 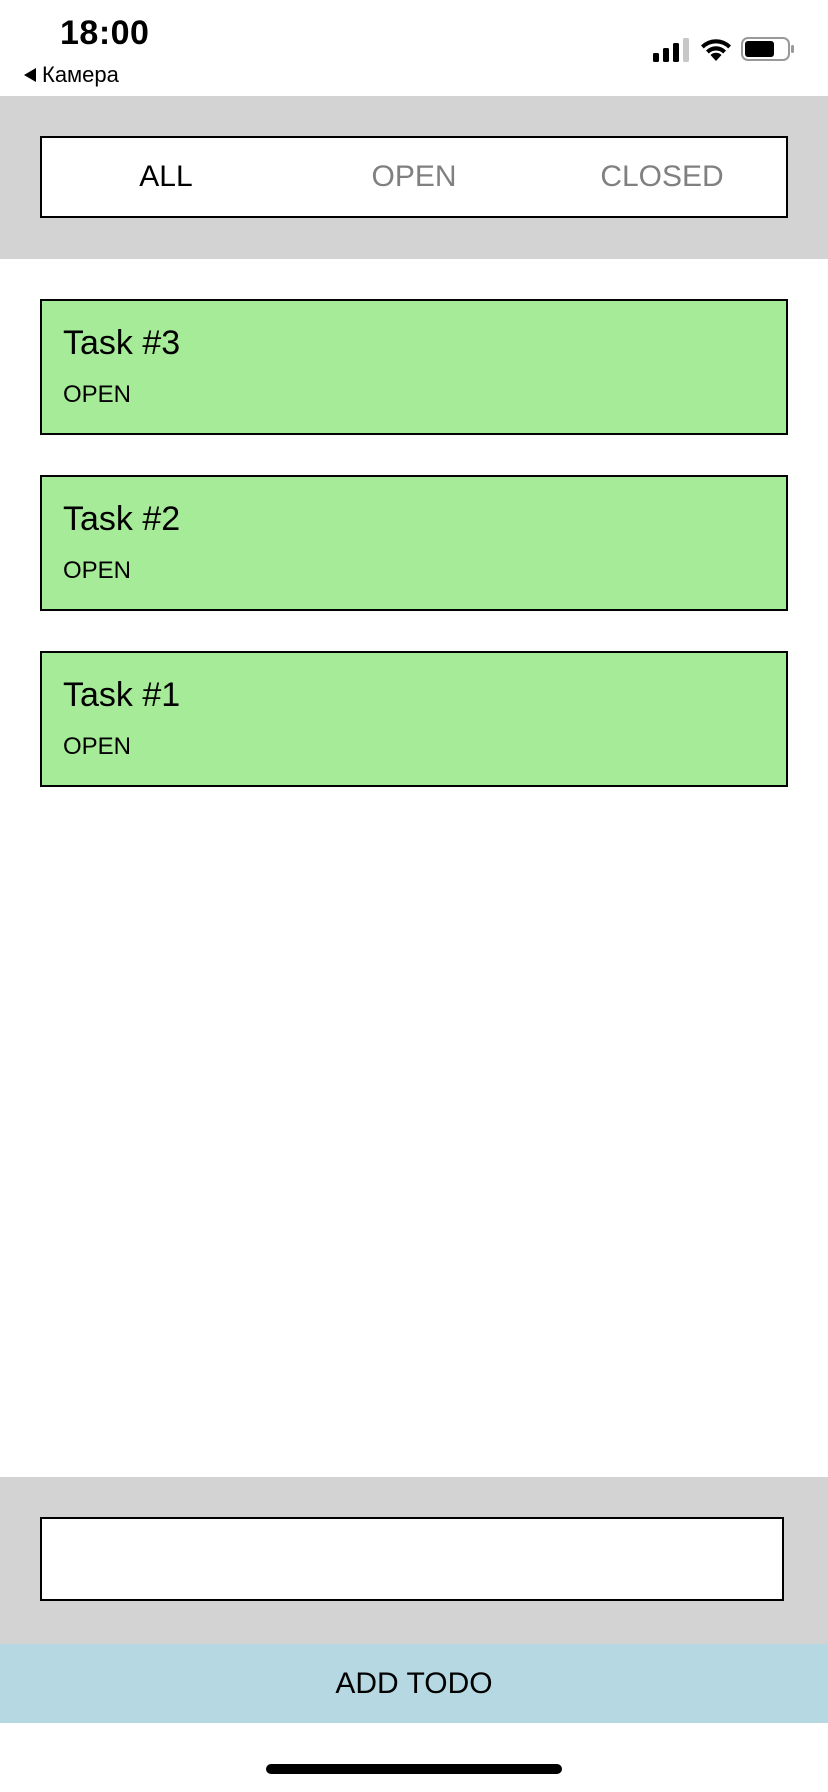 What do you see at coordinates (122, 695) in the screenshot?
I see `task-title: Task #1` at bounding box center [122, 695].